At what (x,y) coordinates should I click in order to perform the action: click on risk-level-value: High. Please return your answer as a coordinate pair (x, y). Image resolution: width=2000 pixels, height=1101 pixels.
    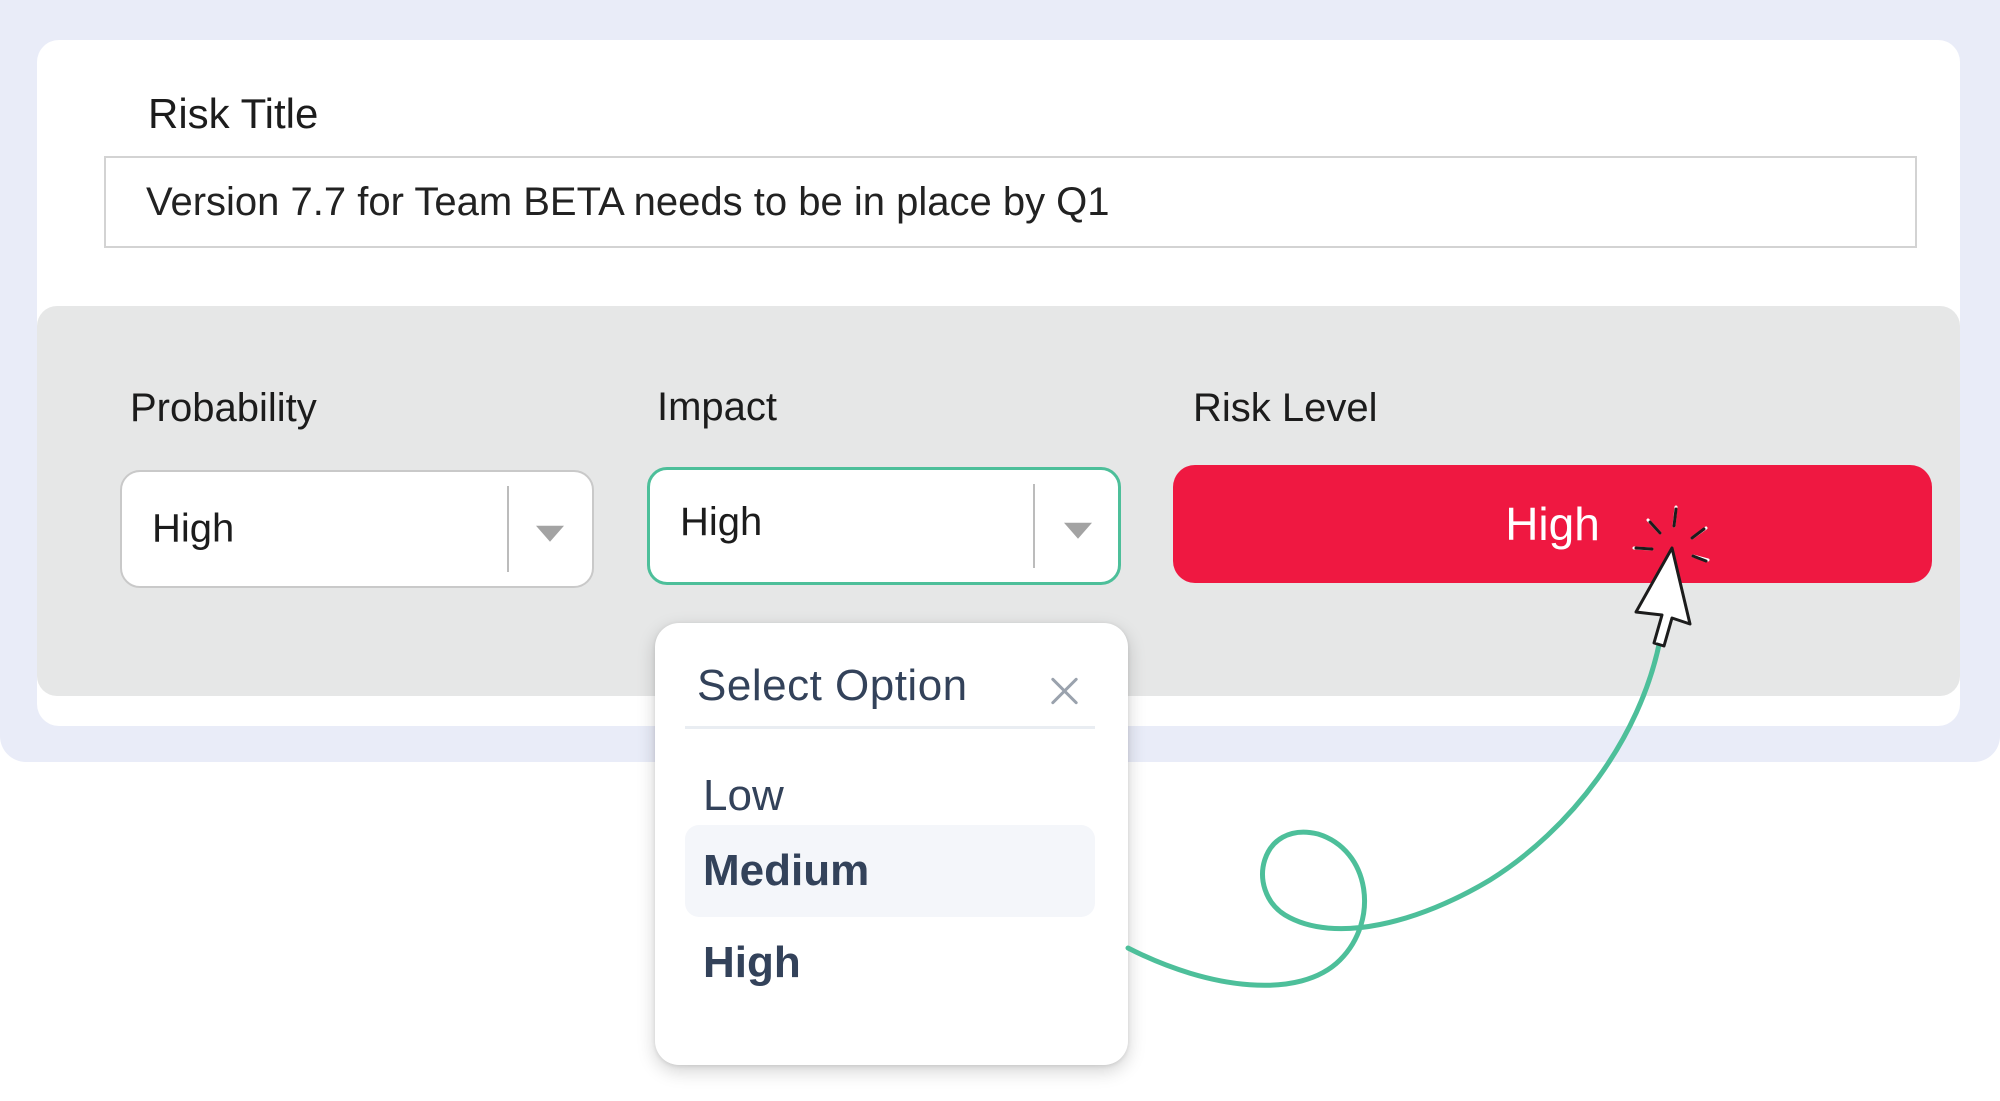
    Looking at the image, I should click on (1552, 524).